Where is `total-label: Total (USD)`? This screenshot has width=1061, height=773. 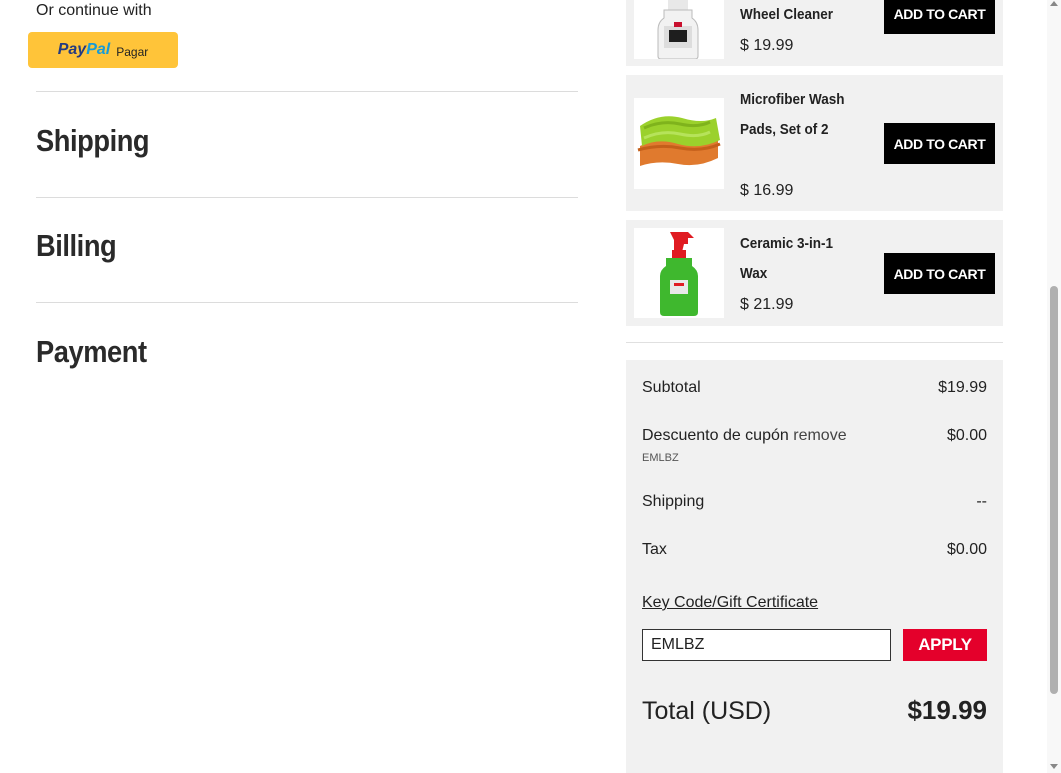
total-label: Total (USD) is located at coordinates (707, 711).